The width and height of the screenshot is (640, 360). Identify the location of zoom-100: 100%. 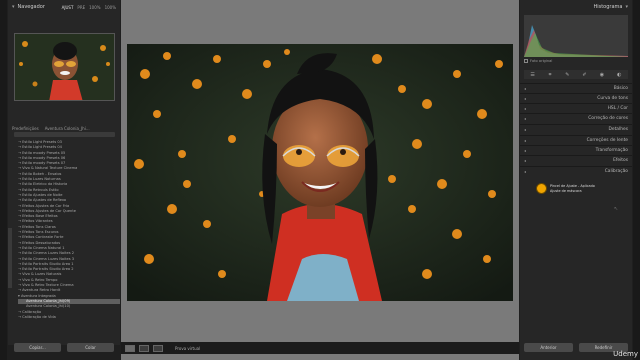
(94, 7).